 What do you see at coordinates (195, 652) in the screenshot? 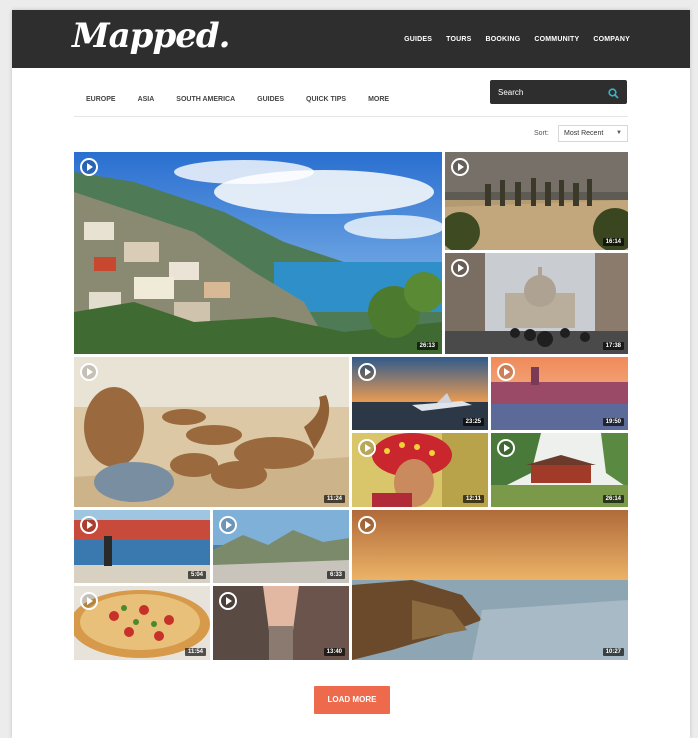
I see `video-duration: 11:54` at bounding box center [195, 652].